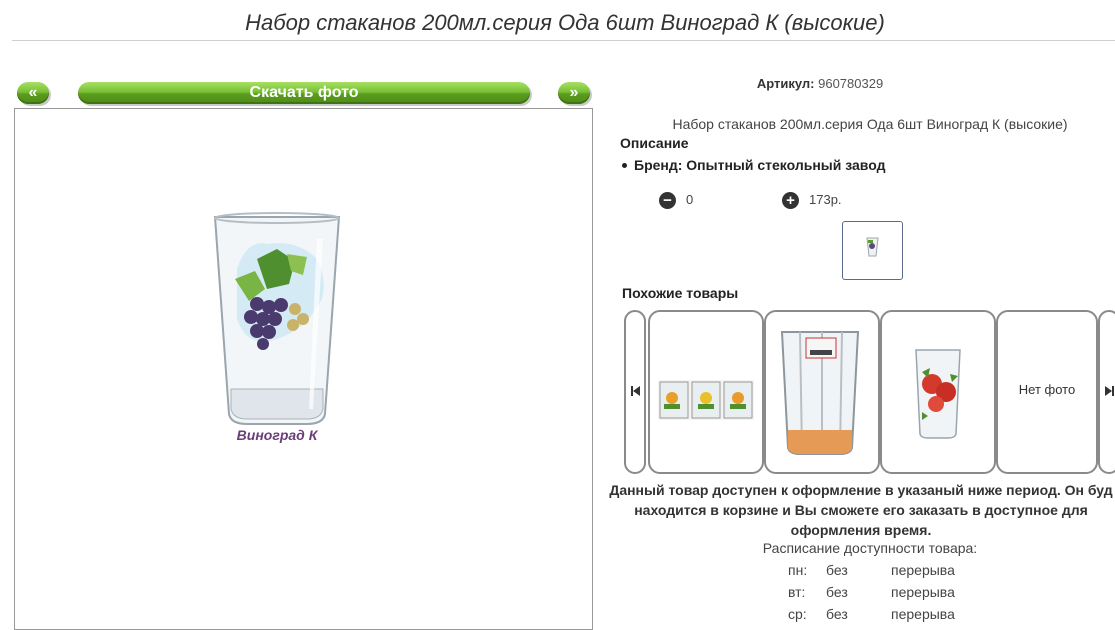 Image resolution: width=1115 pixels, height=630 pixels. What do you see at coordinates (870, 548) in the screenshot?
I see `schedule-title: Расписание доступности товара:` at bounding box center [870, 548].